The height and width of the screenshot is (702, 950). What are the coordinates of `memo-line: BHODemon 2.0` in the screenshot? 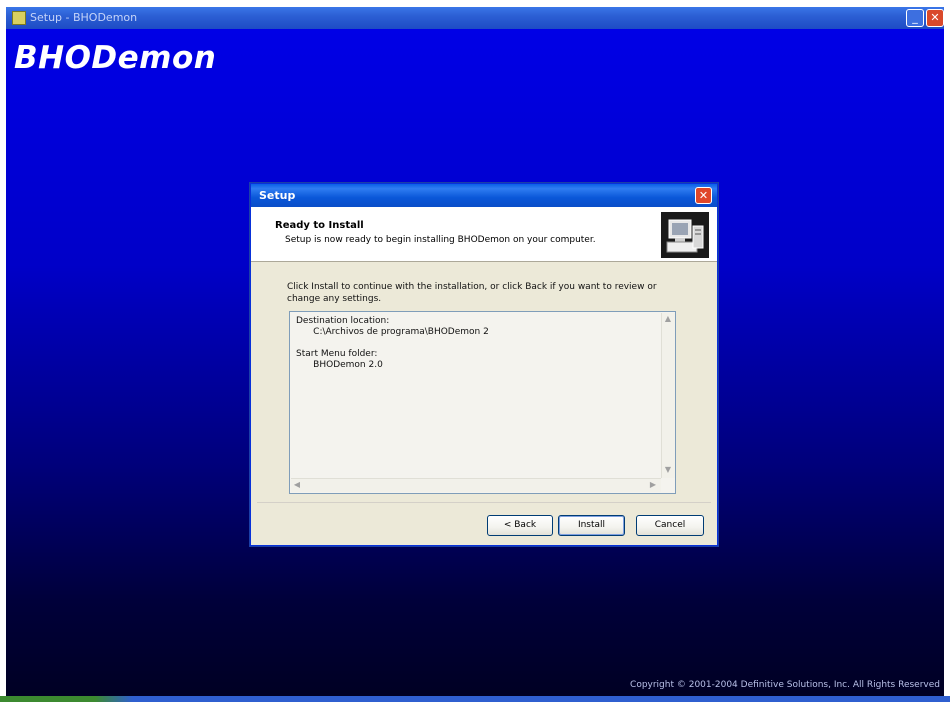 It's located at (339, 365).